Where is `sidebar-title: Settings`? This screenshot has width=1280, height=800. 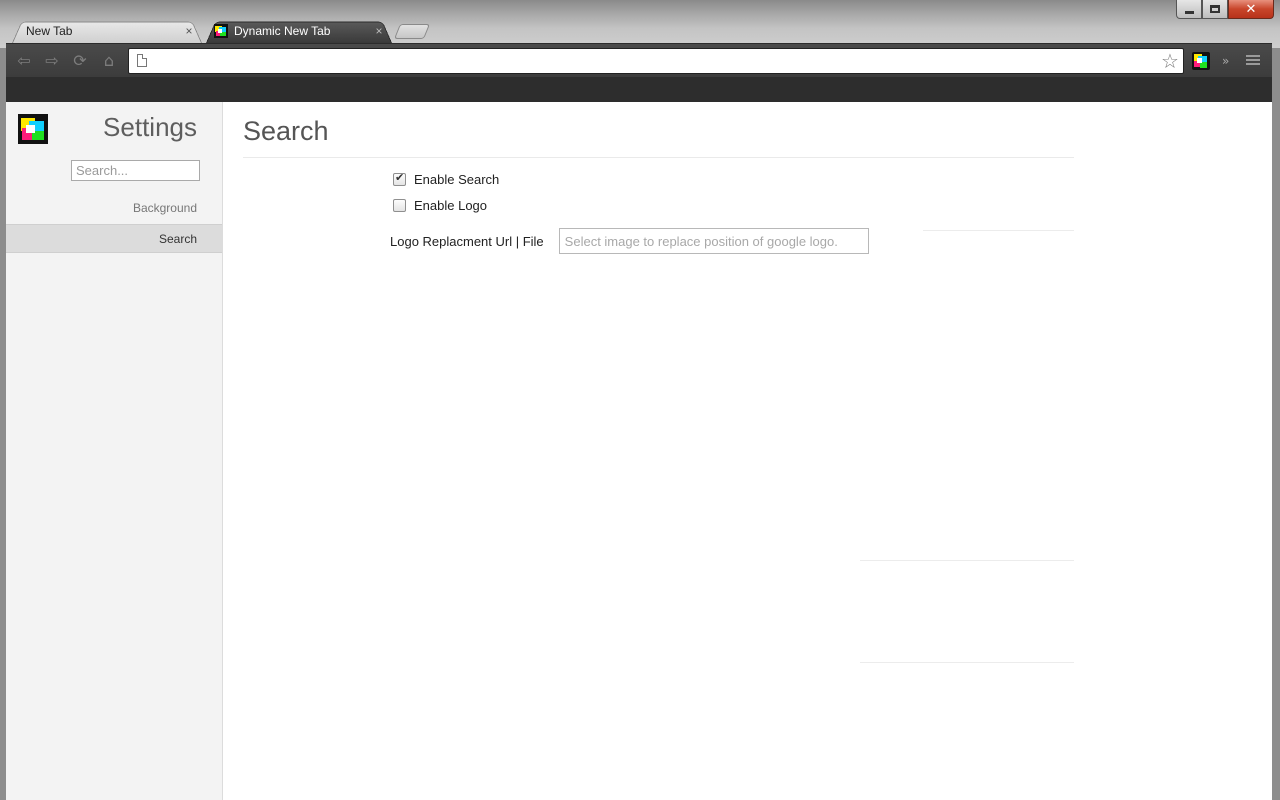
sidebar-title: Settings is located at coordinates (150, 127).